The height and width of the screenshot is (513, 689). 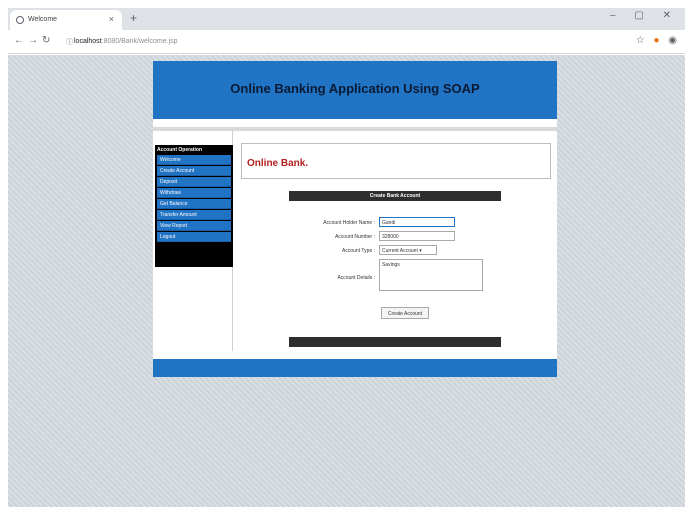 I want to click on account-number-input: 328000, so click(x=417, y=236).